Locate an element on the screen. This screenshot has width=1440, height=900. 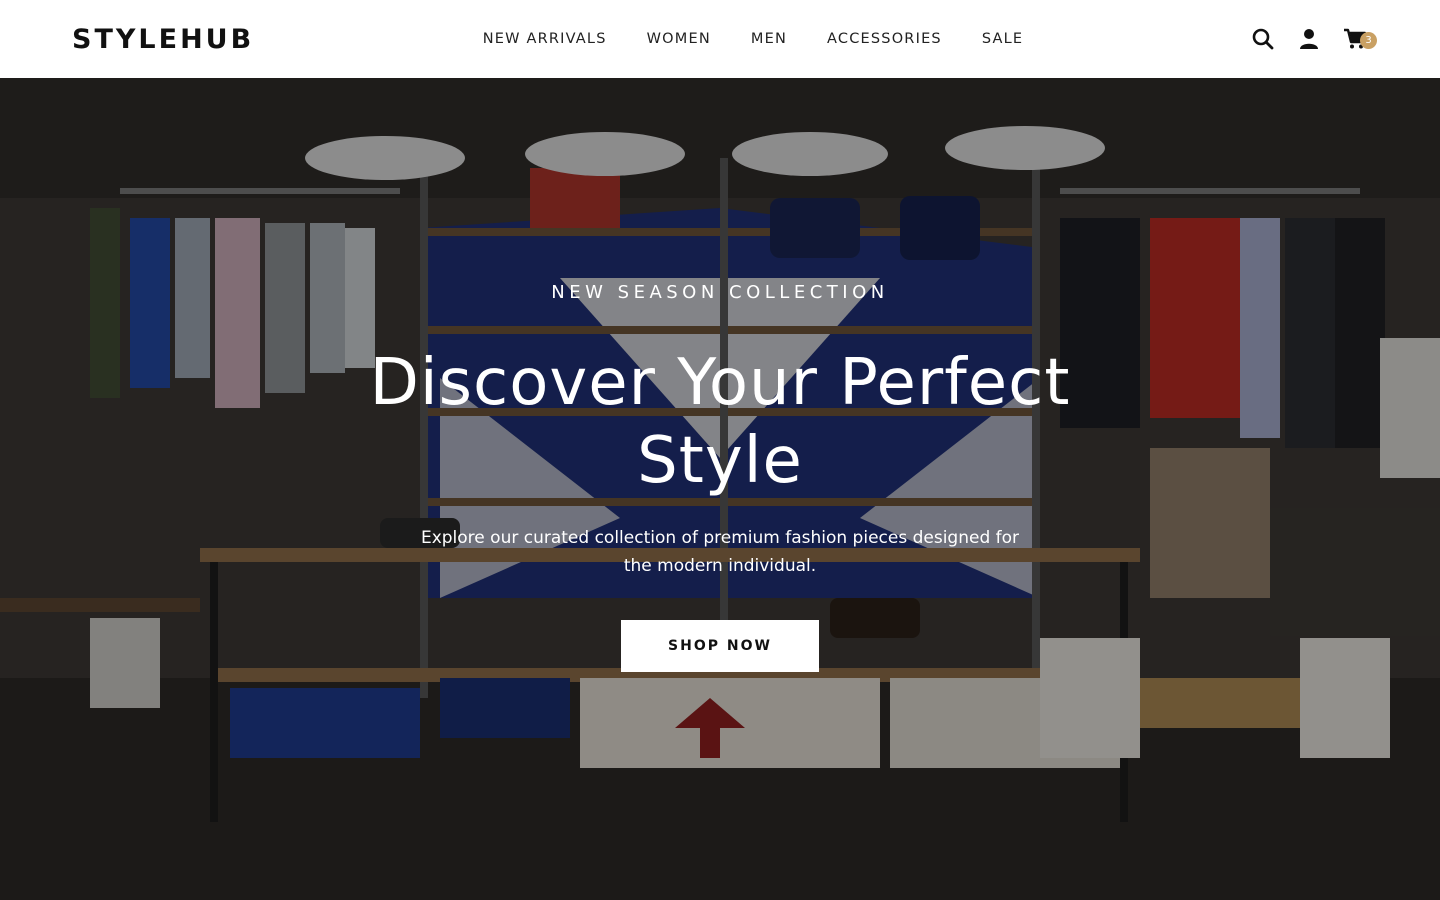
brand-logo: STYLEHUB is located at coordinates (222, 39).